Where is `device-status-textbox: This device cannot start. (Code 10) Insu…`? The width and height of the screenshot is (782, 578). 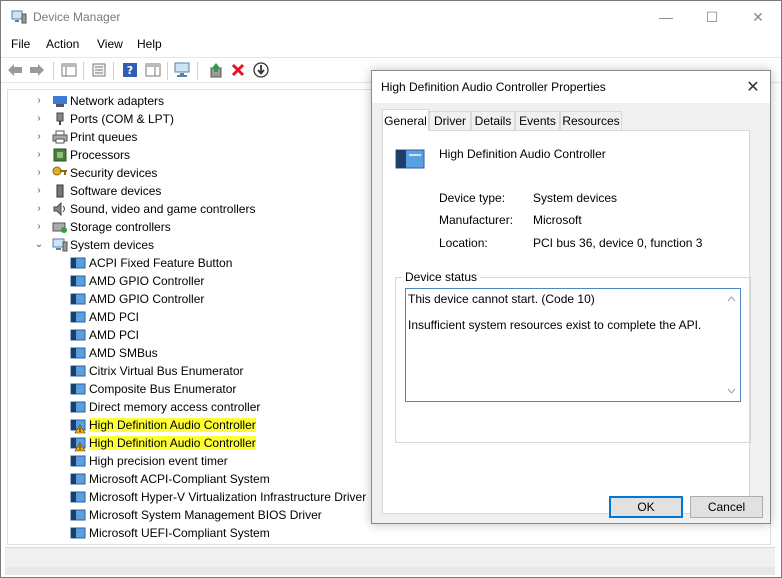
device-status-textbox: This device cannot start. (Code 10) Insu… is located at coordinates (573, 345).